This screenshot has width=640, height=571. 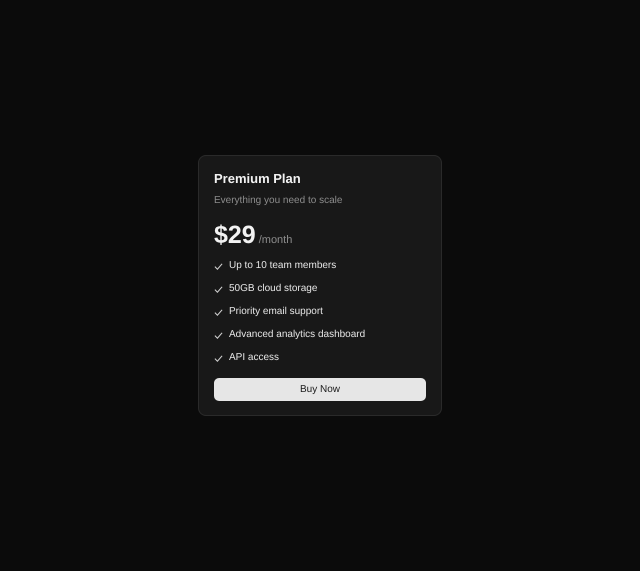 I want to click on feature-text: Advanced analytics dashboard, so click(x=297, y=335).